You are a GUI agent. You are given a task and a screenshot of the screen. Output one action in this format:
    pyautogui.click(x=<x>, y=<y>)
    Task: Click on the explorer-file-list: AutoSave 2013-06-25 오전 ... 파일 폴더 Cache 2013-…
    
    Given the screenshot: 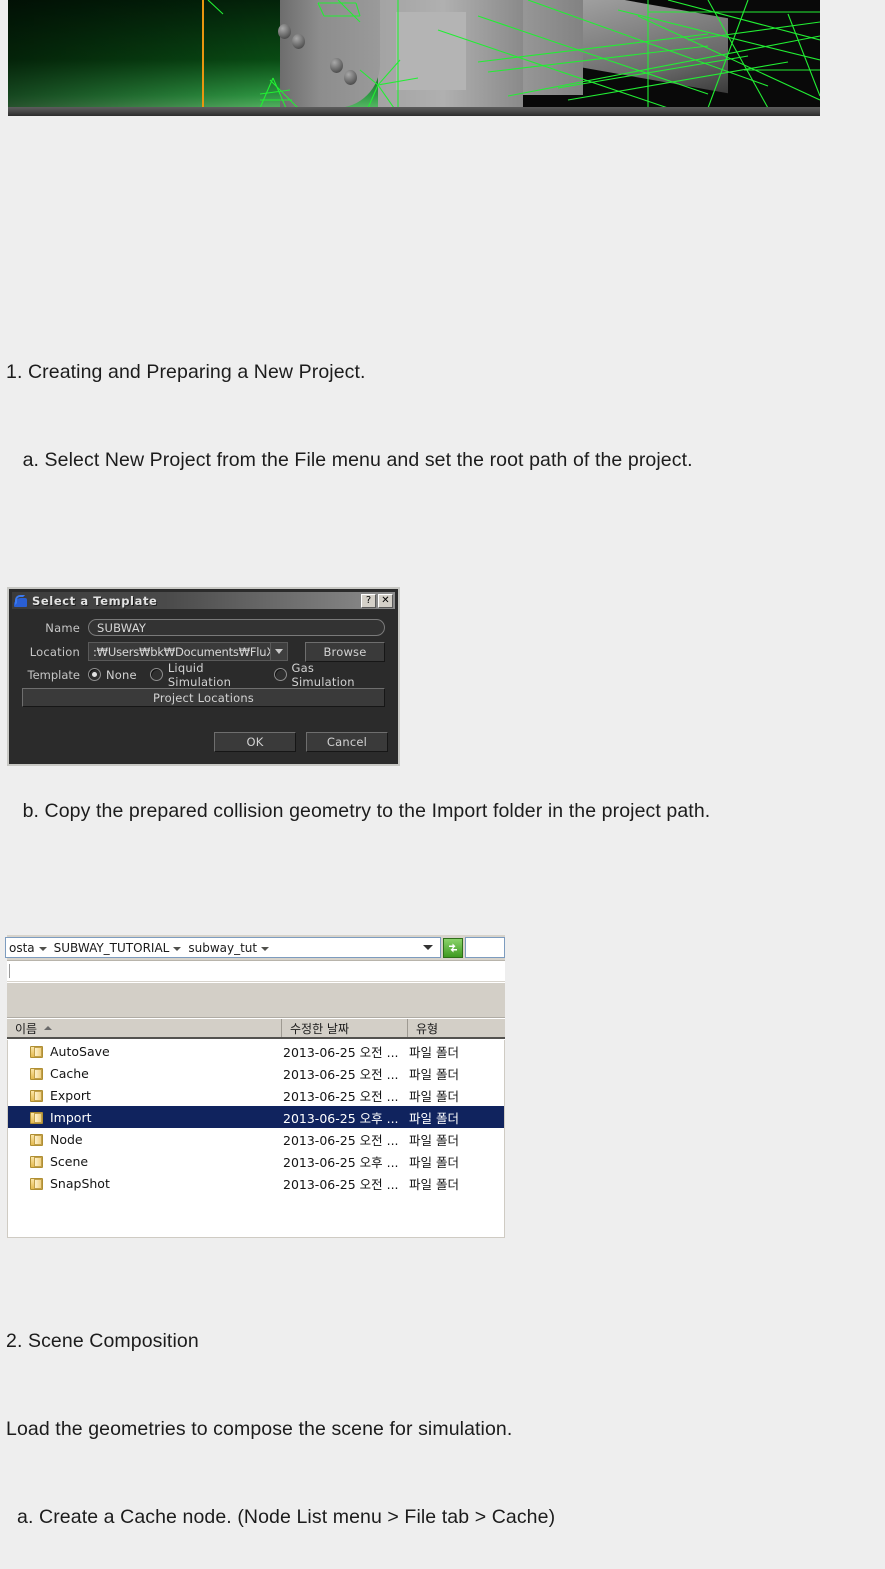 What is the action you would take?
    pyautogui.click(x=256, y=1139)
    